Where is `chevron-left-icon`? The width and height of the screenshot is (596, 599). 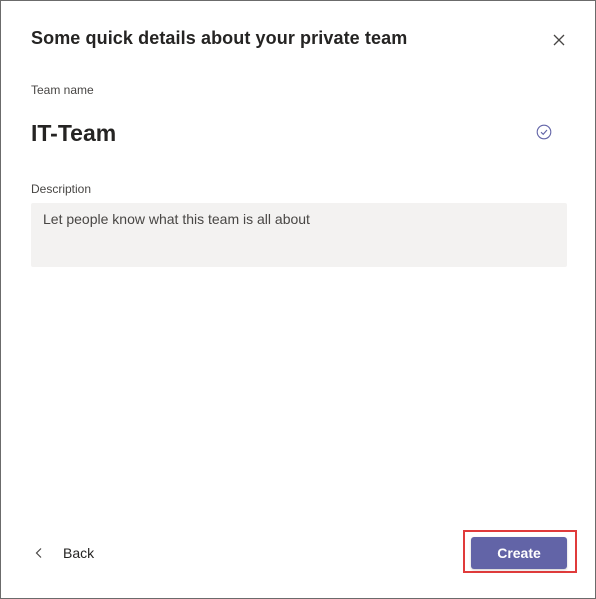 chevron-left-icon is located at coordinates (38, 553).